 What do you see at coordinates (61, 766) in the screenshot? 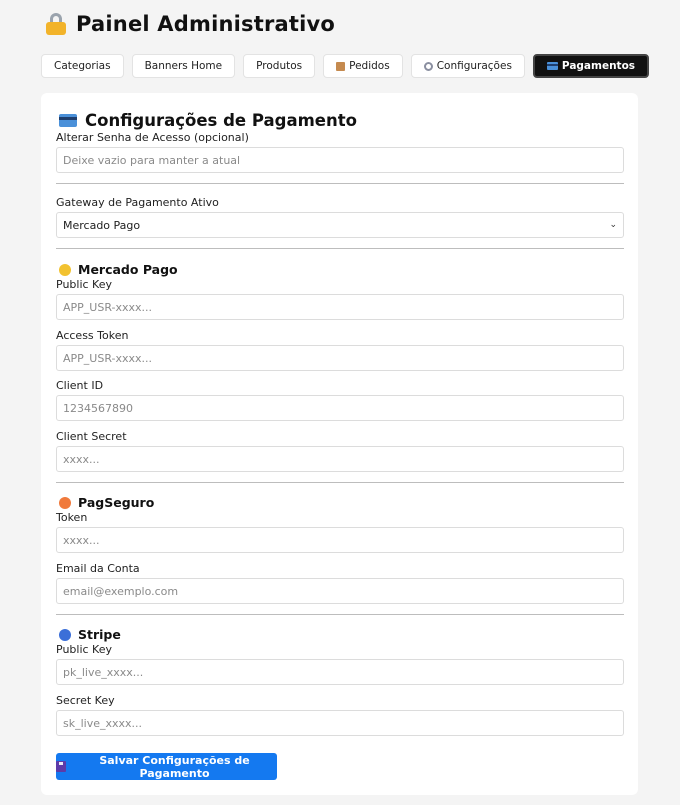
I see `floppy-disk-icon` at bounding box center [61, 766].